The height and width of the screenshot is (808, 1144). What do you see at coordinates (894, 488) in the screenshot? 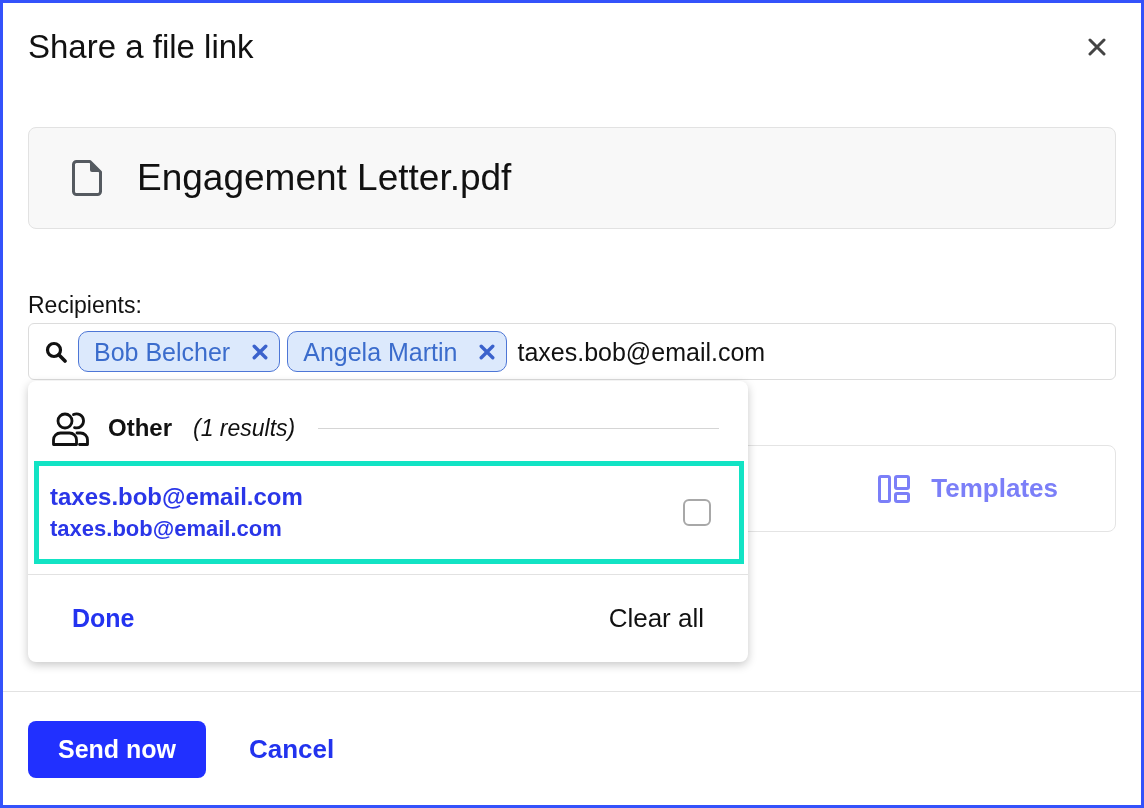
I see `layout-icon` at bounding box center [894, 488].